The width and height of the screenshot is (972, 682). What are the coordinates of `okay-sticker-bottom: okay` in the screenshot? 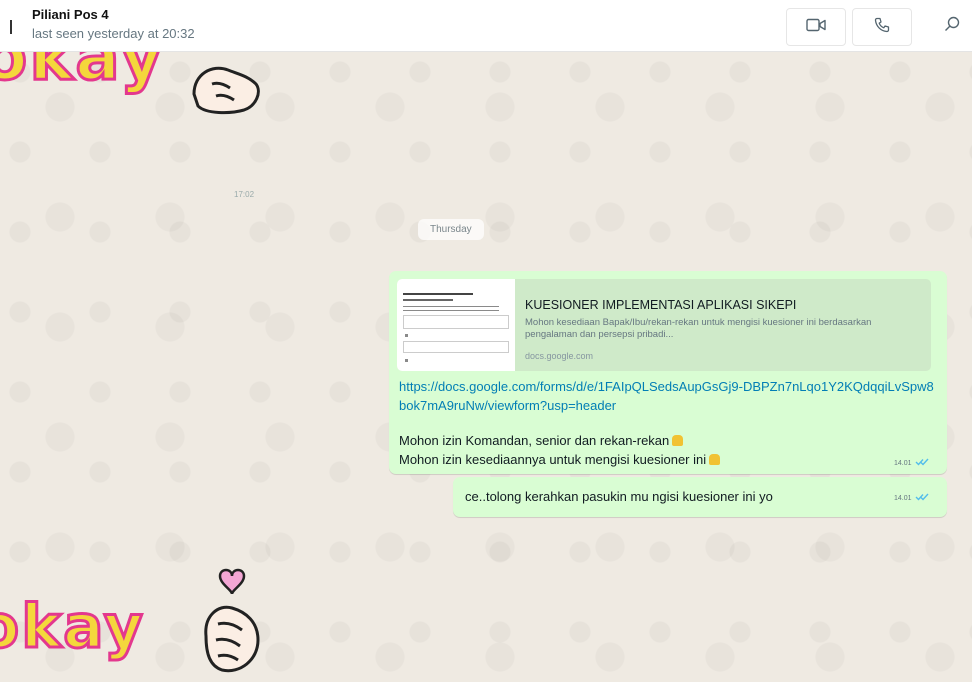 It's located at (140, 624).